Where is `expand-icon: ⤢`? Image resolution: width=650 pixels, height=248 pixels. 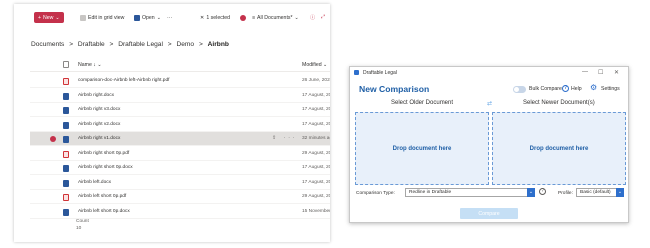 expand-icon: ⤢ is located at coordinates (323, 17).